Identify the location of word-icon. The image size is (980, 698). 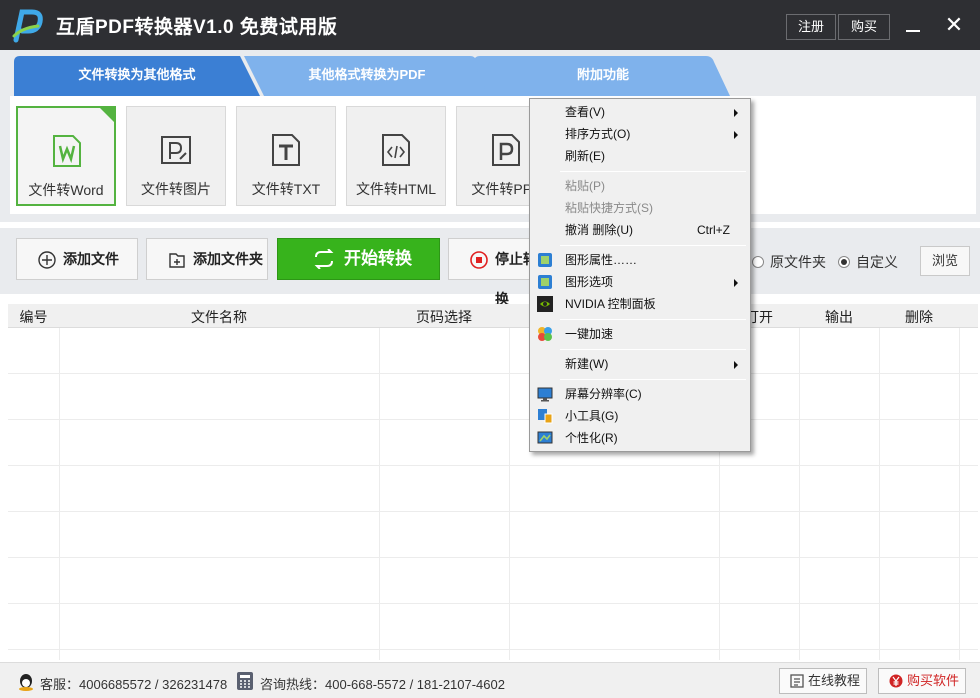
(67, 151).